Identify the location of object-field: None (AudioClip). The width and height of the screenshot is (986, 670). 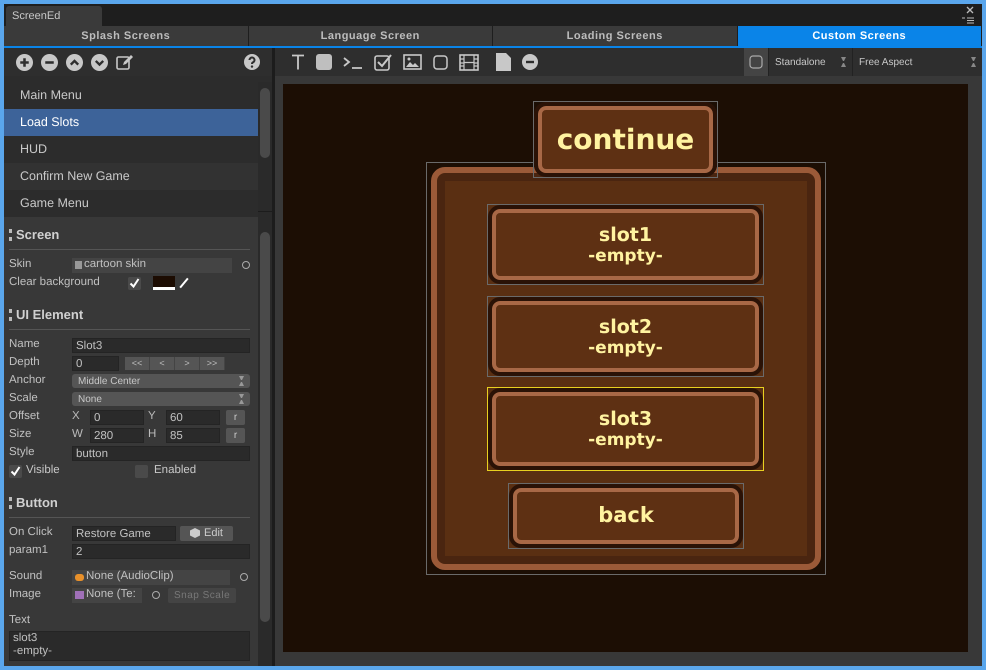
(151, 577).